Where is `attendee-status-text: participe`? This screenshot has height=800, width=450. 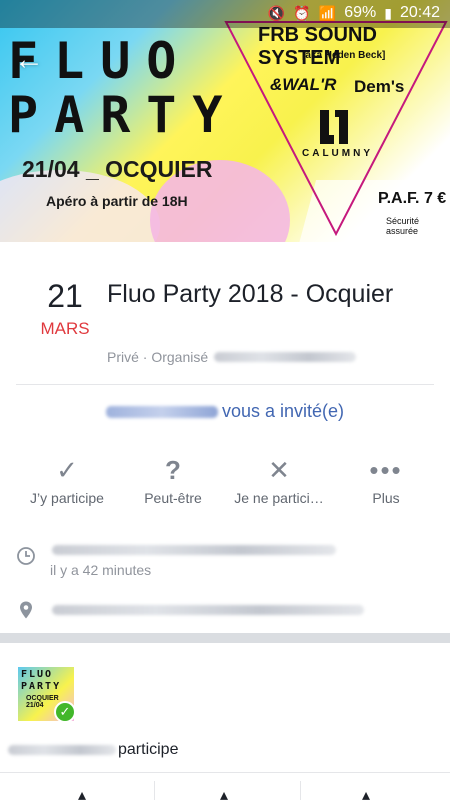
attendee-status-text: participe is located at coordinates (148, 749).